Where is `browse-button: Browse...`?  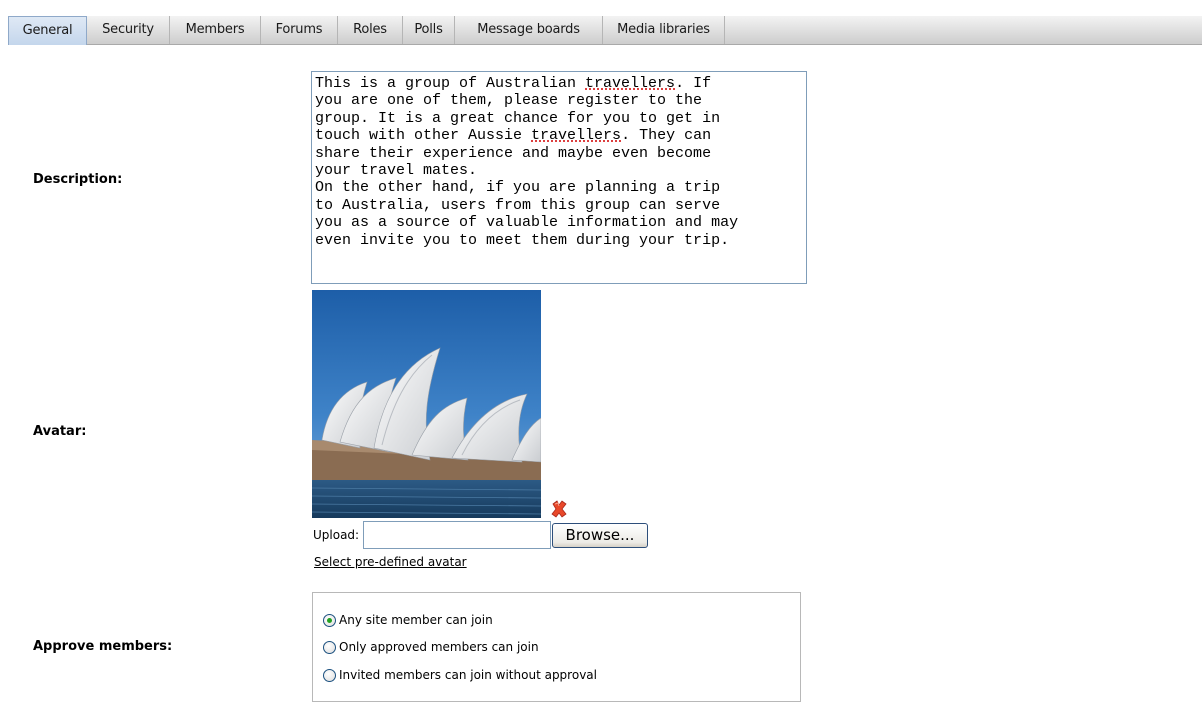 browse-button: Browse... is located at coordinates (600, 535).